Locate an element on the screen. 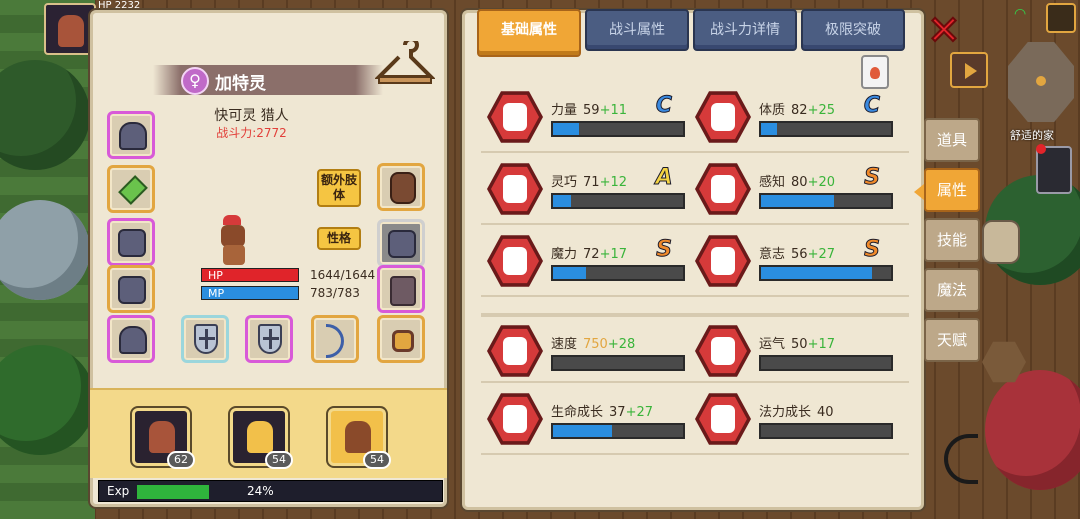  exp-value: 24% is located at coordinates (260, 491).